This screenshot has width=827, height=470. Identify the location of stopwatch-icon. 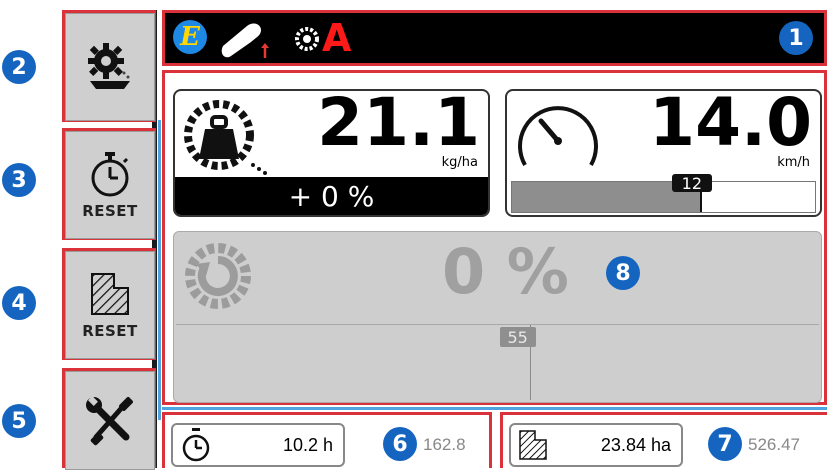
(110, 174).